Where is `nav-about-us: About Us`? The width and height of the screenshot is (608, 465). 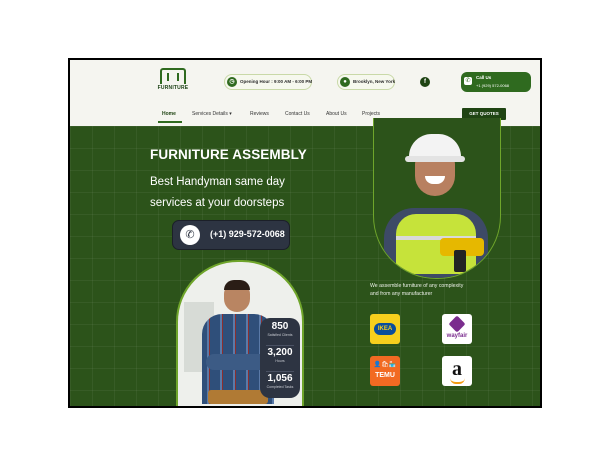
nav-about-us: About Us is located at coordinates (336, 114).